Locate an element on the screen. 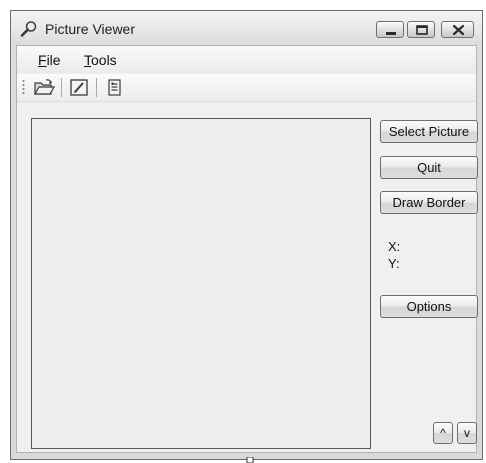  toolbar-grip-icon is located at coordinates (23, 87).